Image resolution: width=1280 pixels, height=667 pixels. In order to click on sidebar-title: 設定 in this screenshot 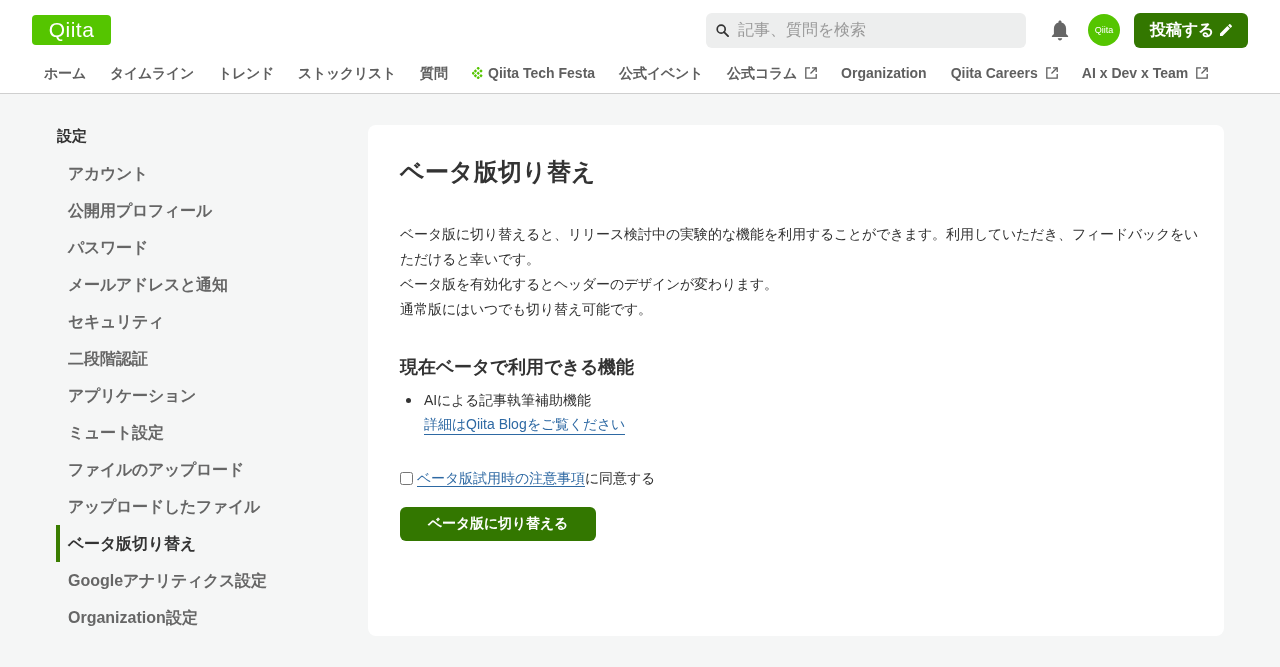, I will do `click(72, 136)`.